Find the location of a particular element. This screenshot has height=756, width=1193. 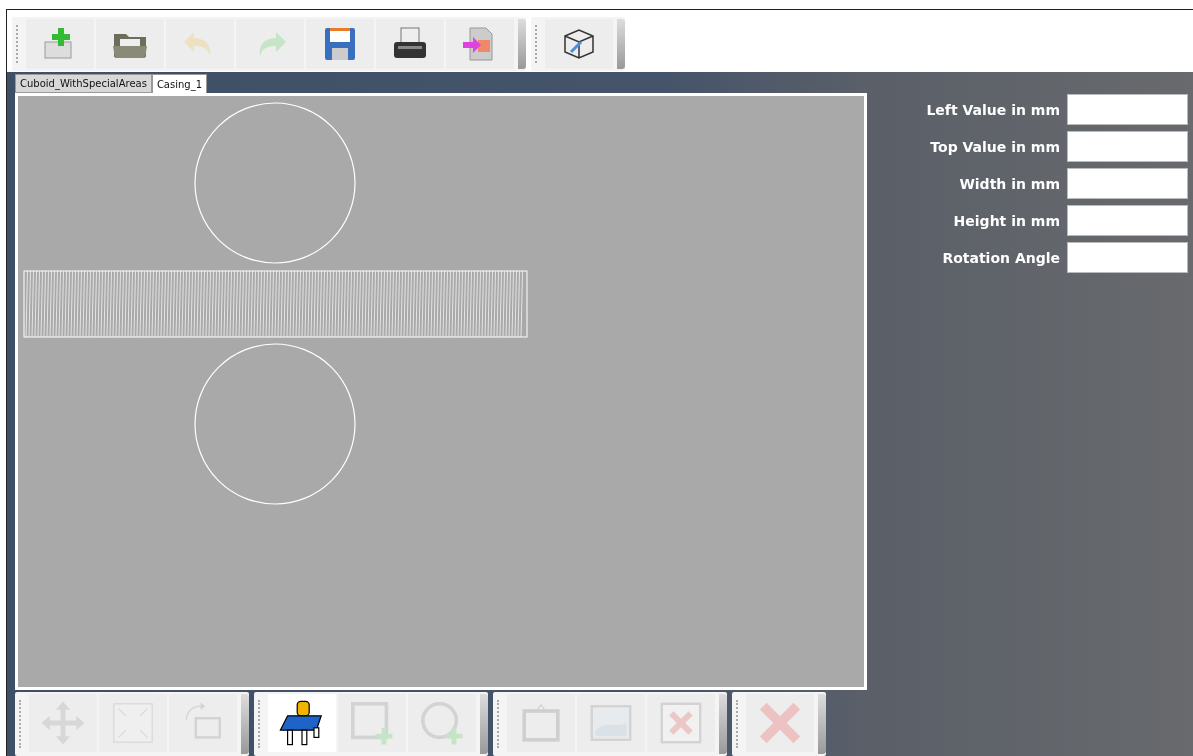

open-button is located at coordinates (130, 44).